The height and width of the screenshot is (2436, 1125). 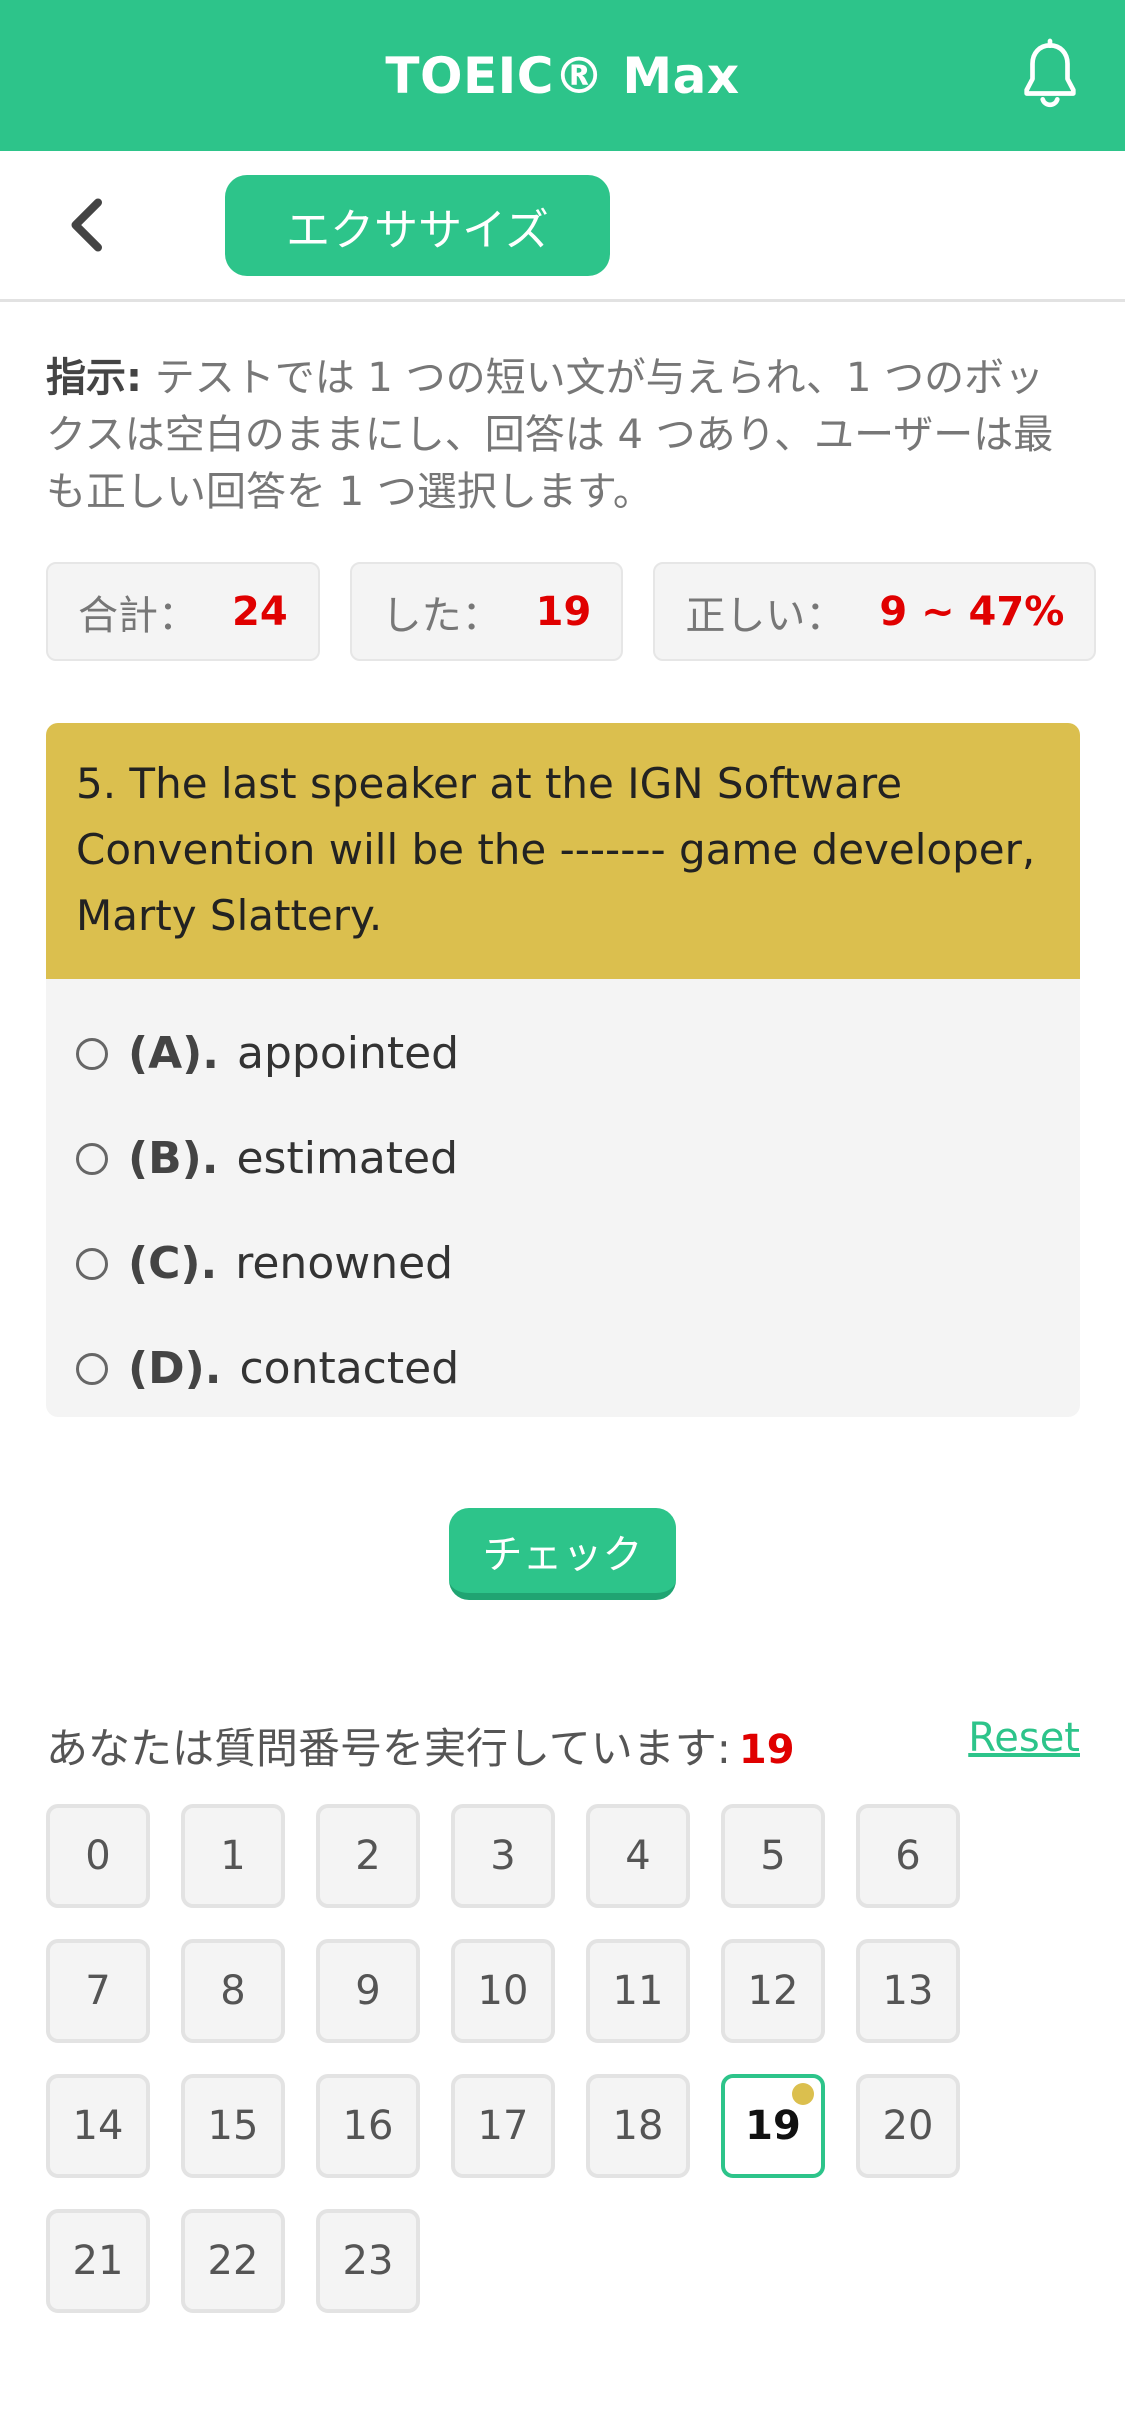 I want to click on sub-navigation: エクササイズ, so click(x=562, y=226).